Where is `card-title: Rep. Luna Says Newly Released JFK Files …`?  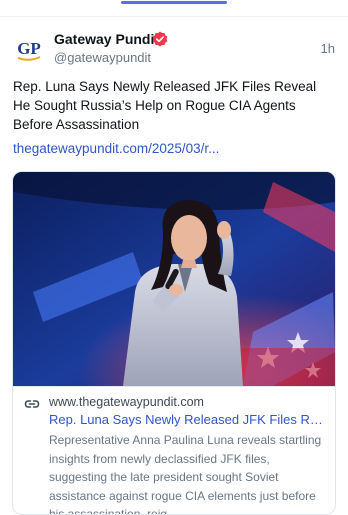
card-title: Rep. Luna Says Newly Released JFK Files … is located at coordinates (187, 419).